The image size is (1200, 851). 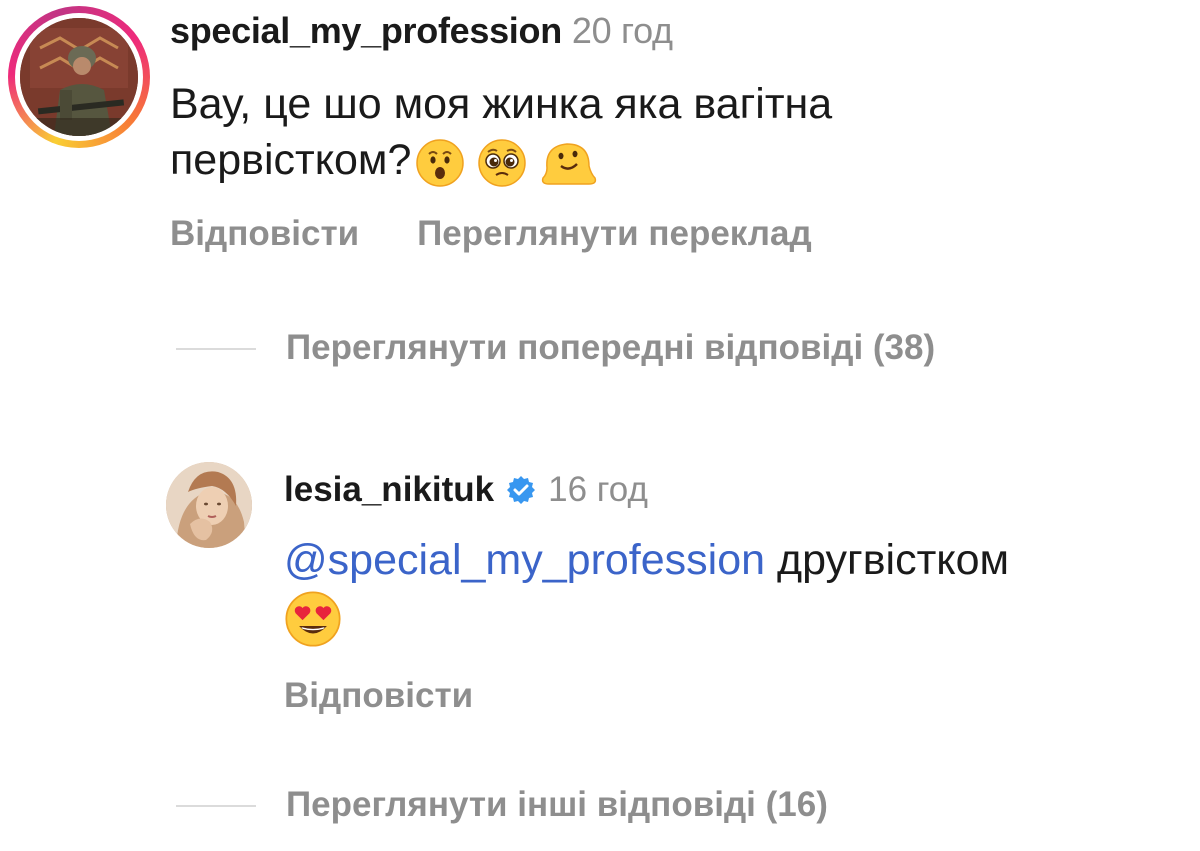 I want to click on comment-actions: Відповісти Переглянути переклад, so click(x=491, y=234).